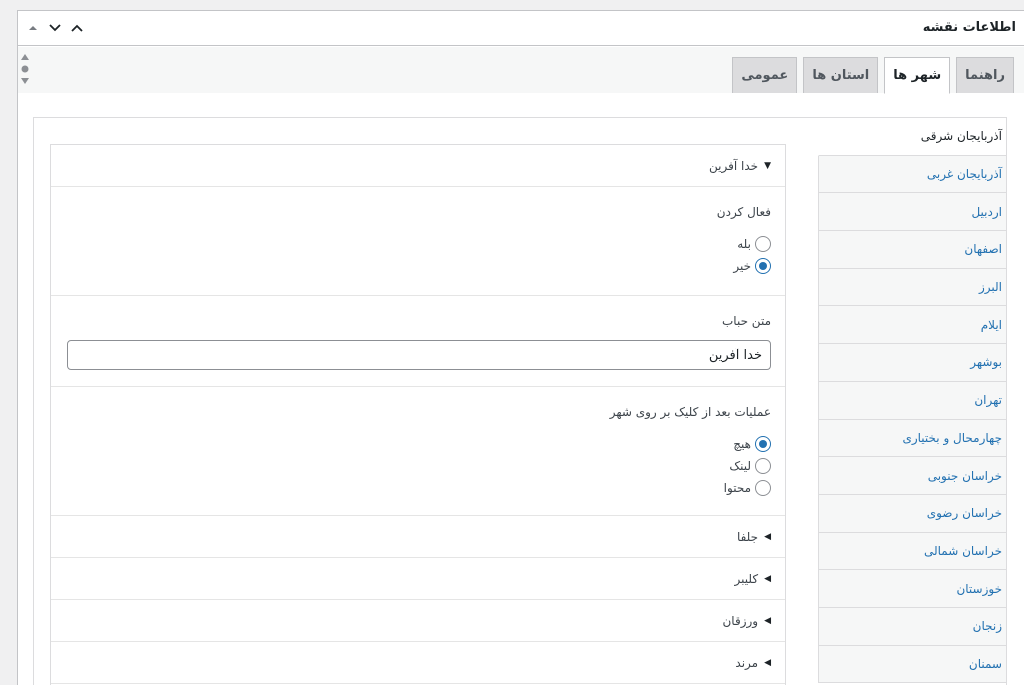 This screenshot has width=1024, height=685. I want to click on activate-label: فعال کردن, so click(743, 212).